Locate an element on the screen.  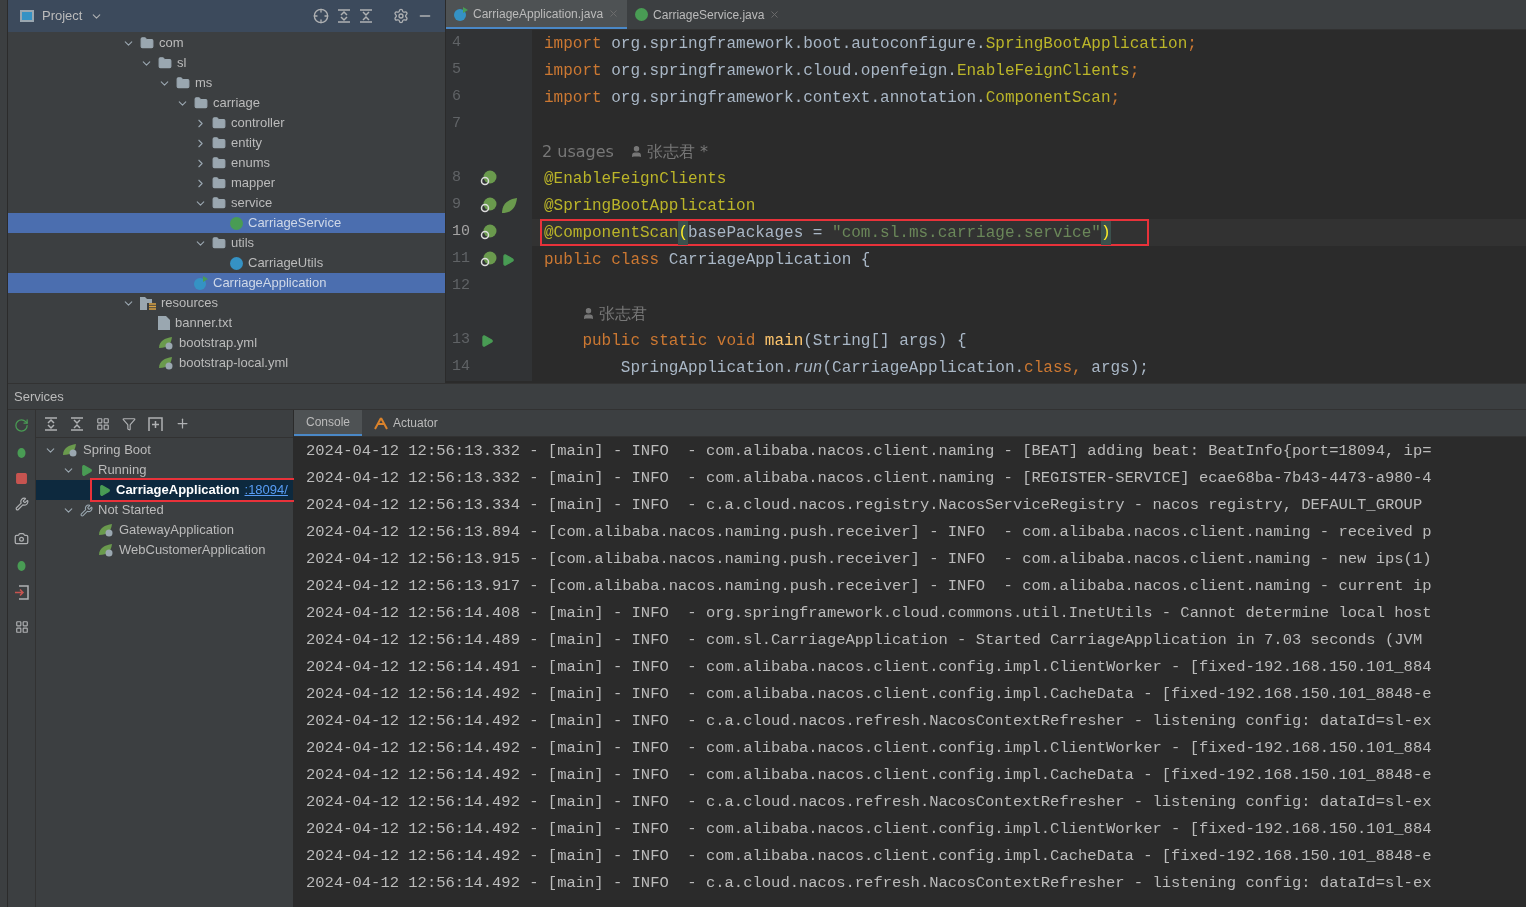
tree-item: carriage is located at coordinates (226, 103).